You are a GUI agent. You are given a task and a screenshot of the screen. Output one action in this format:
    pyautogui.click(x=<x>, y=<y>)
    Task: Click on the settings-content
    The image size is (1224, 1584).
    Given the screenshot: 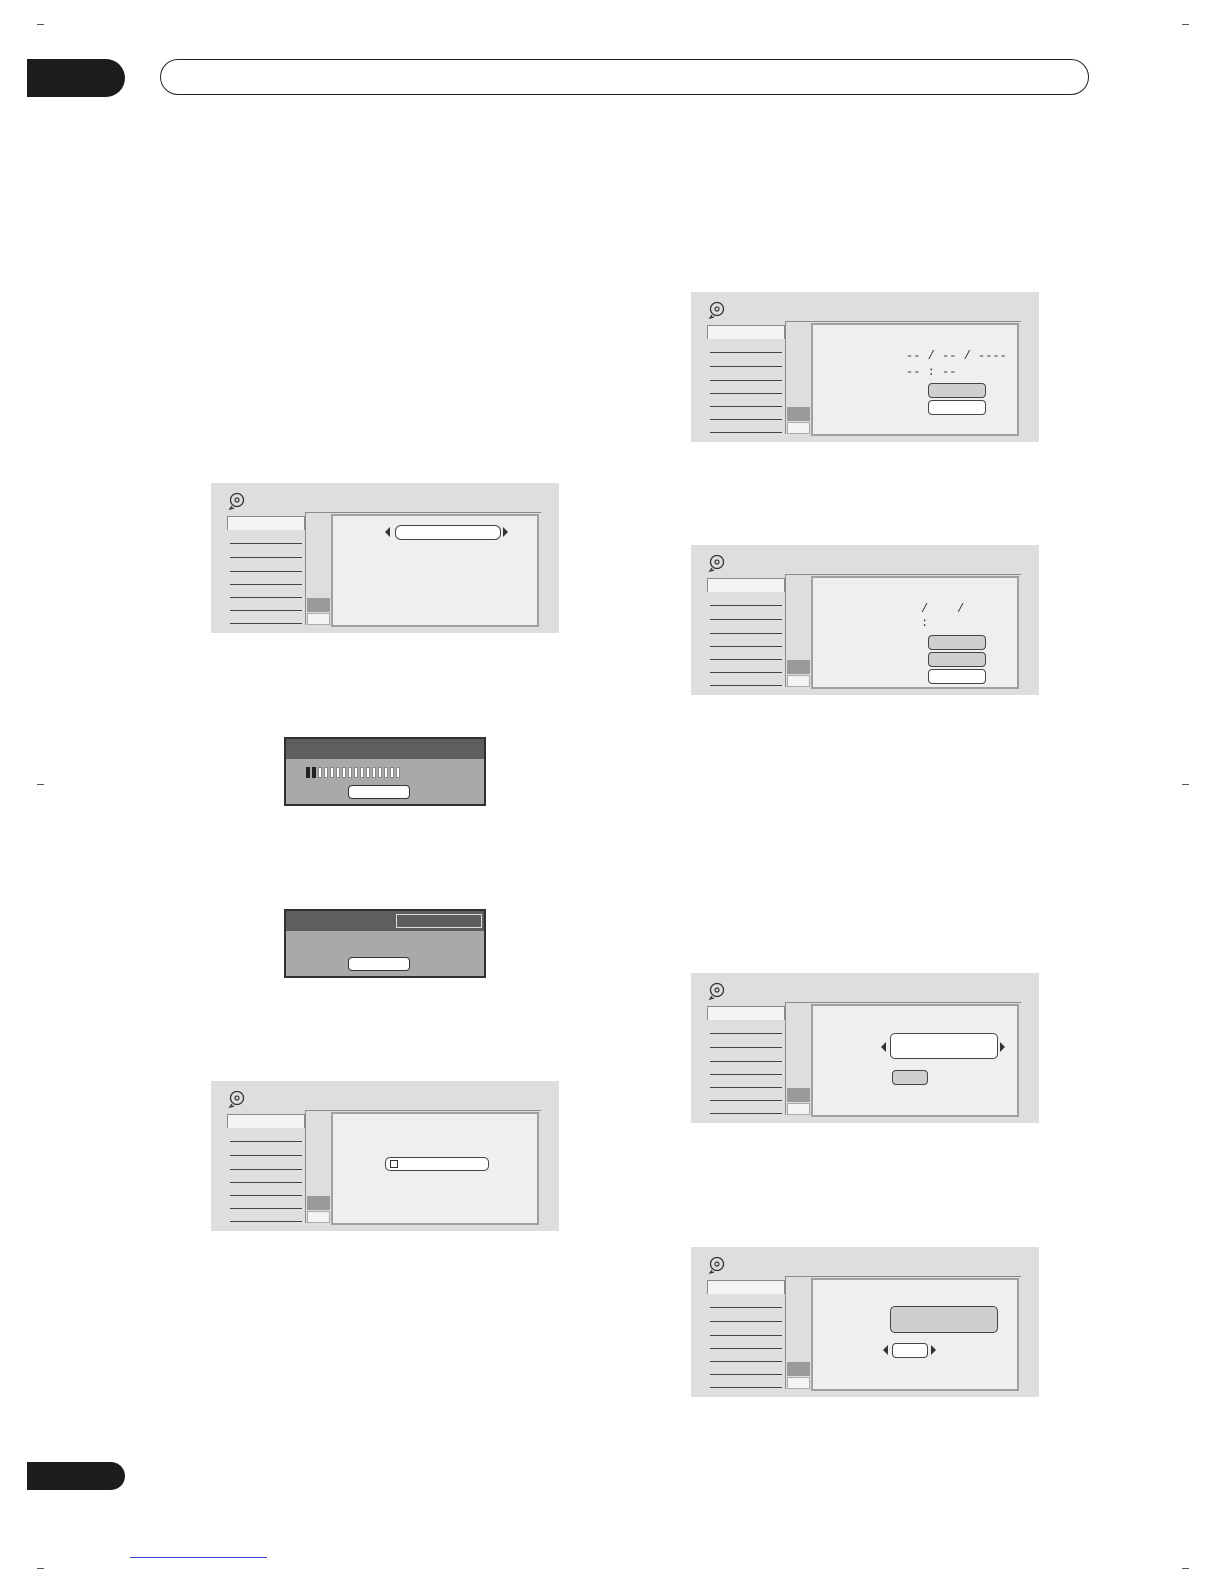 What is the action you would take?
    pyautogui.click(x=435, y=1168)
    